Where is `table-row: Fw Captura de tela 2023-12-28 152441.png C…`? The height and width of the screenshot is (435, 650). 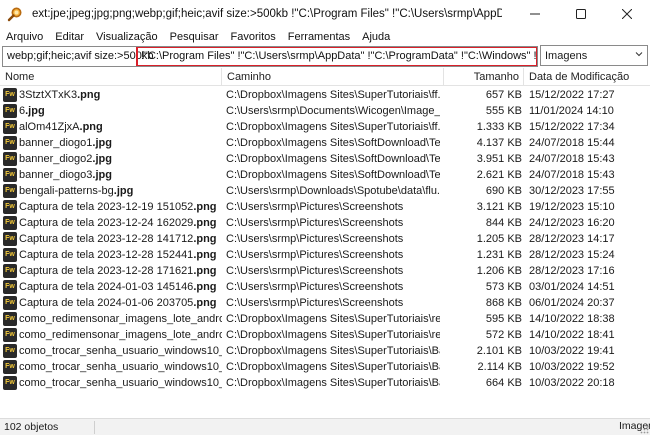 table-row: Fw Captura de tela 2023-12-28 152441.png C… is located at coordinates (325, 255).